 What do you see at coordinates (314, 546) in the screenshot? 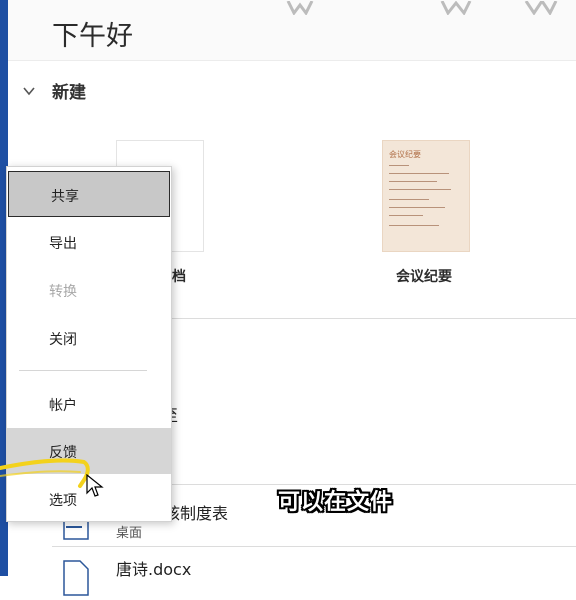
I see `divider` at bounding box center [314, 546].